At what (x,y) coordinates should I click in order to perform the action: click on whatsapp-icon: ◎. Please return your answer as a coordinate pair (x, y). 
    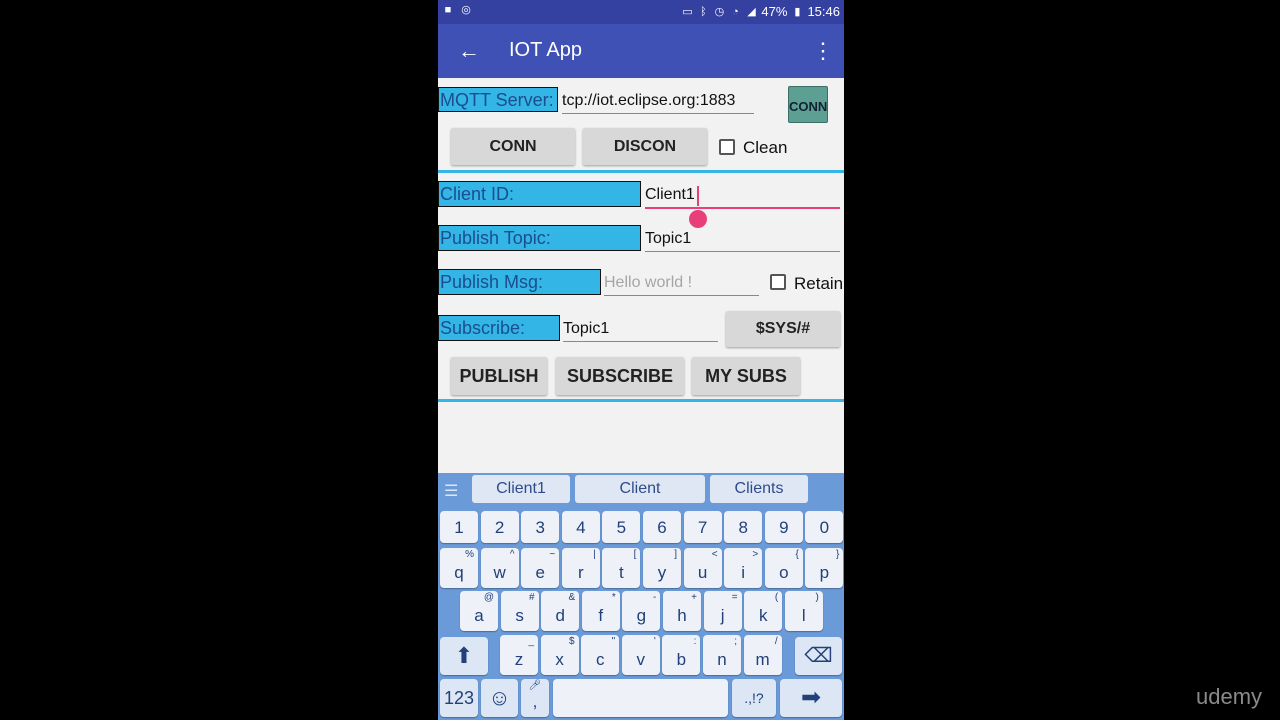
    Looking at the image, I should click on (466, 10).